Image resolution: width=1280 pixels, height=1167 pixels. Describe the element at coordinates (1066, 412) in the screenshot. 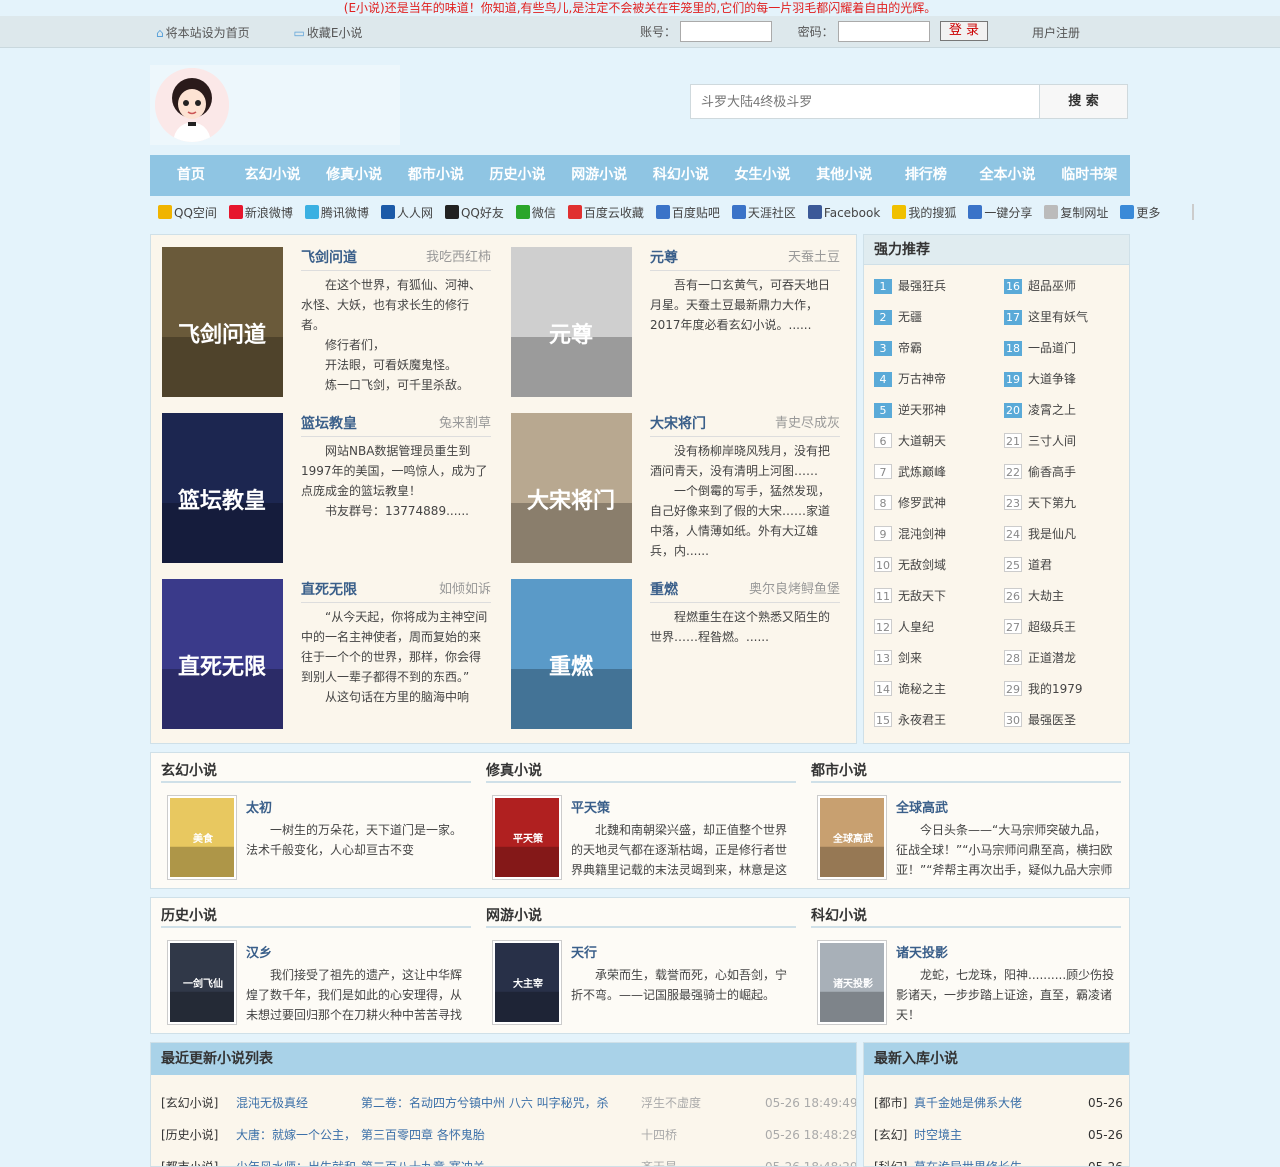

I see `rank-item: 20 凌霄之上` at that location.